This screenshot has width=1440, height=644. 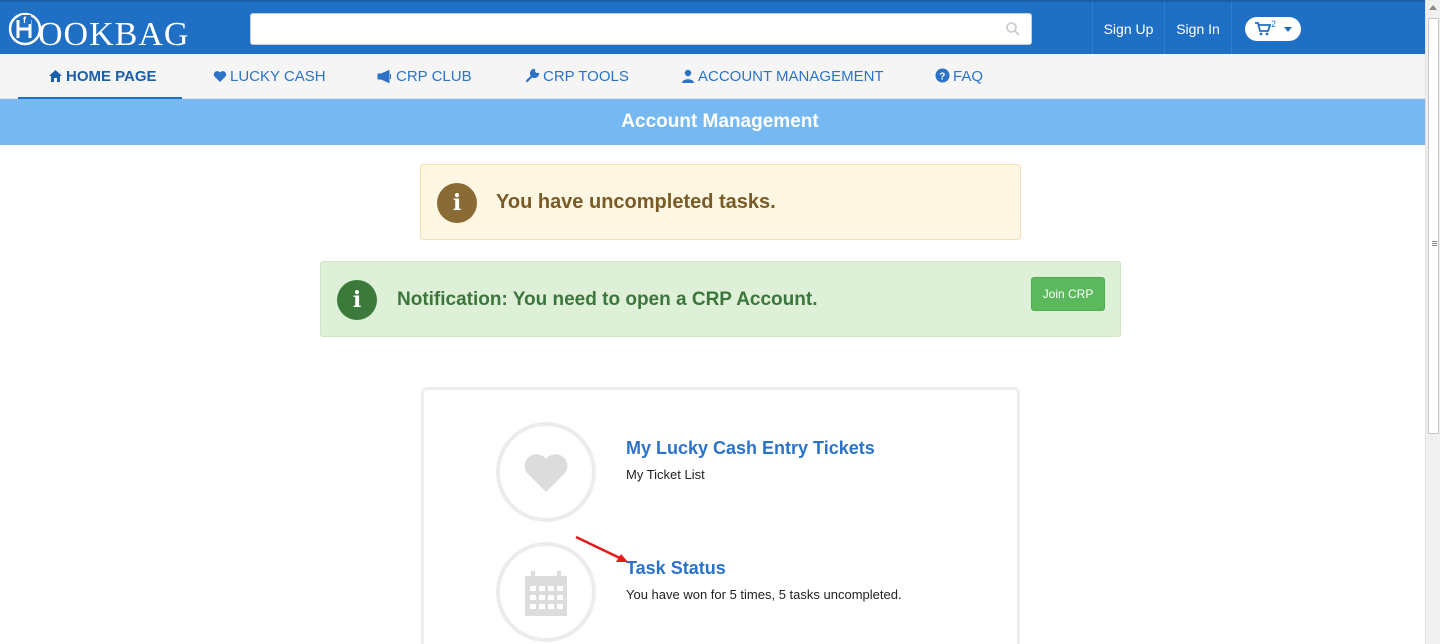 I want to click on search-icon, so click(x=1013, y=29).